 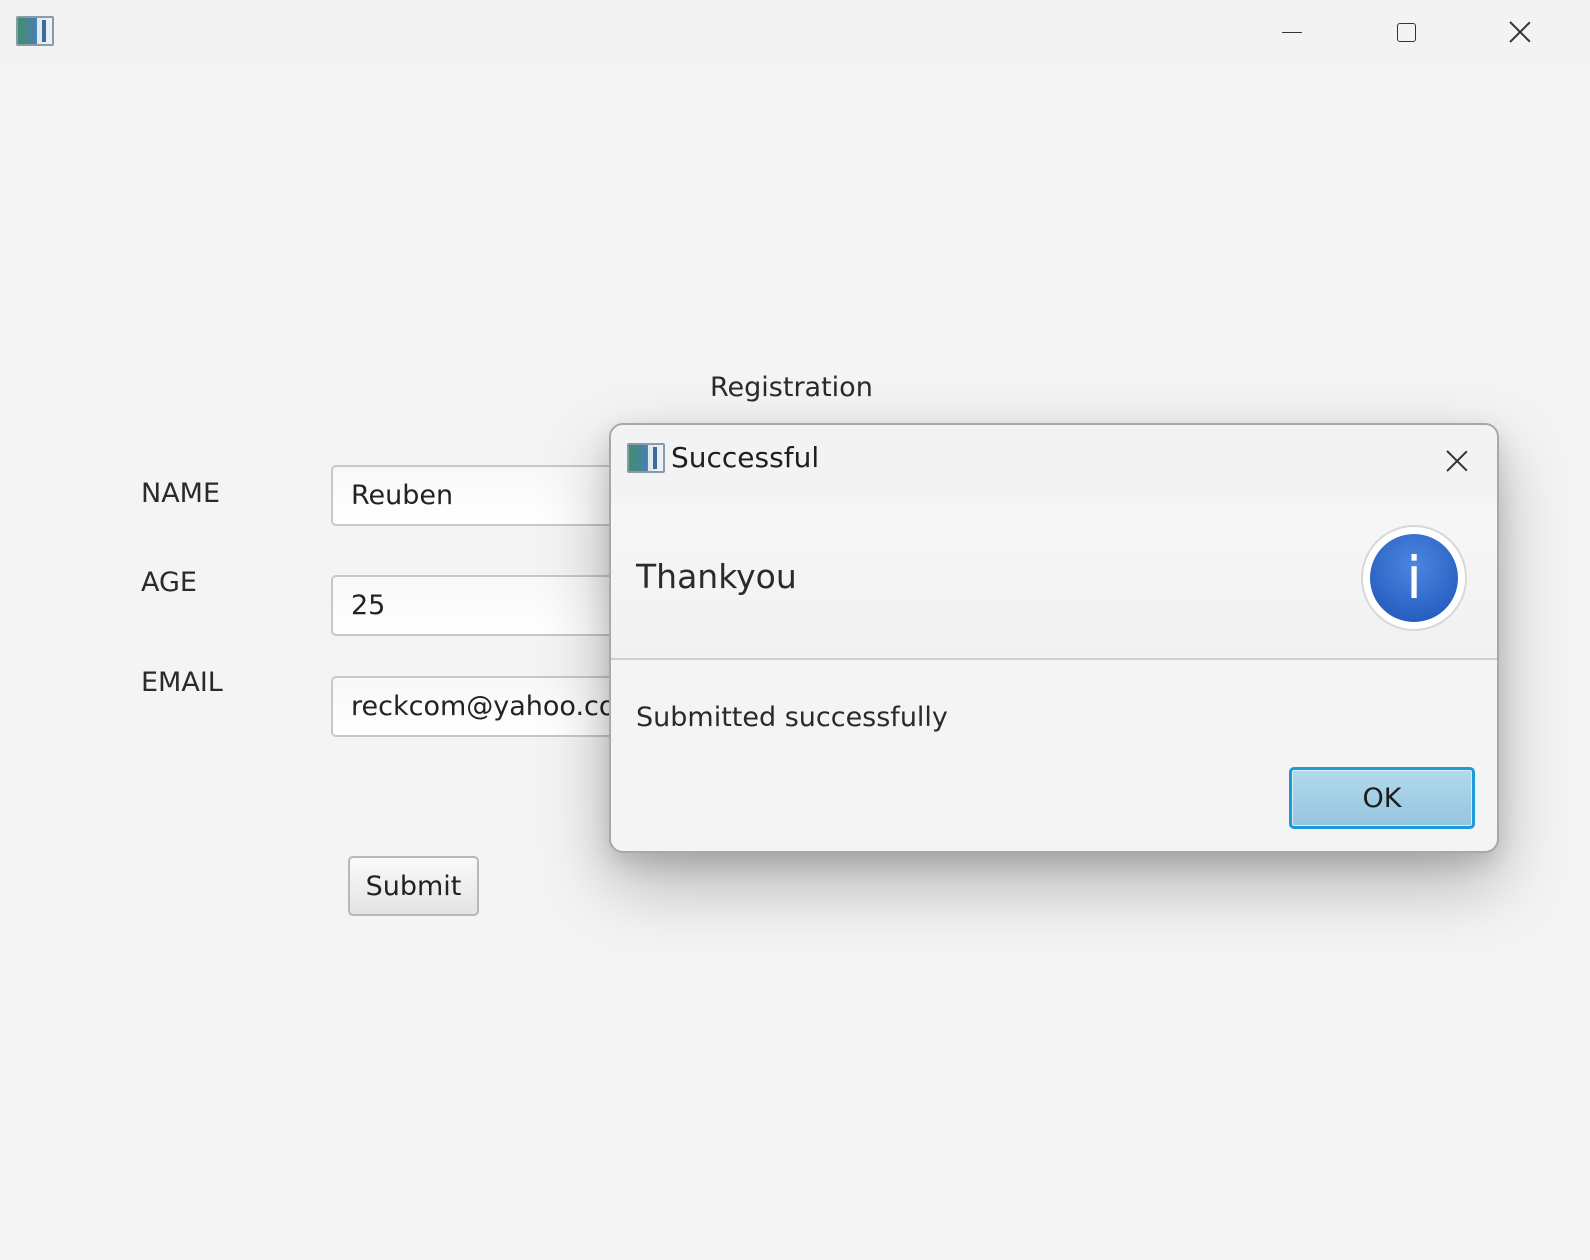 What do you see at coordinates (181, 493) in the screenshot?
I see `name-label: NAME` at bounding box center [181, 493].